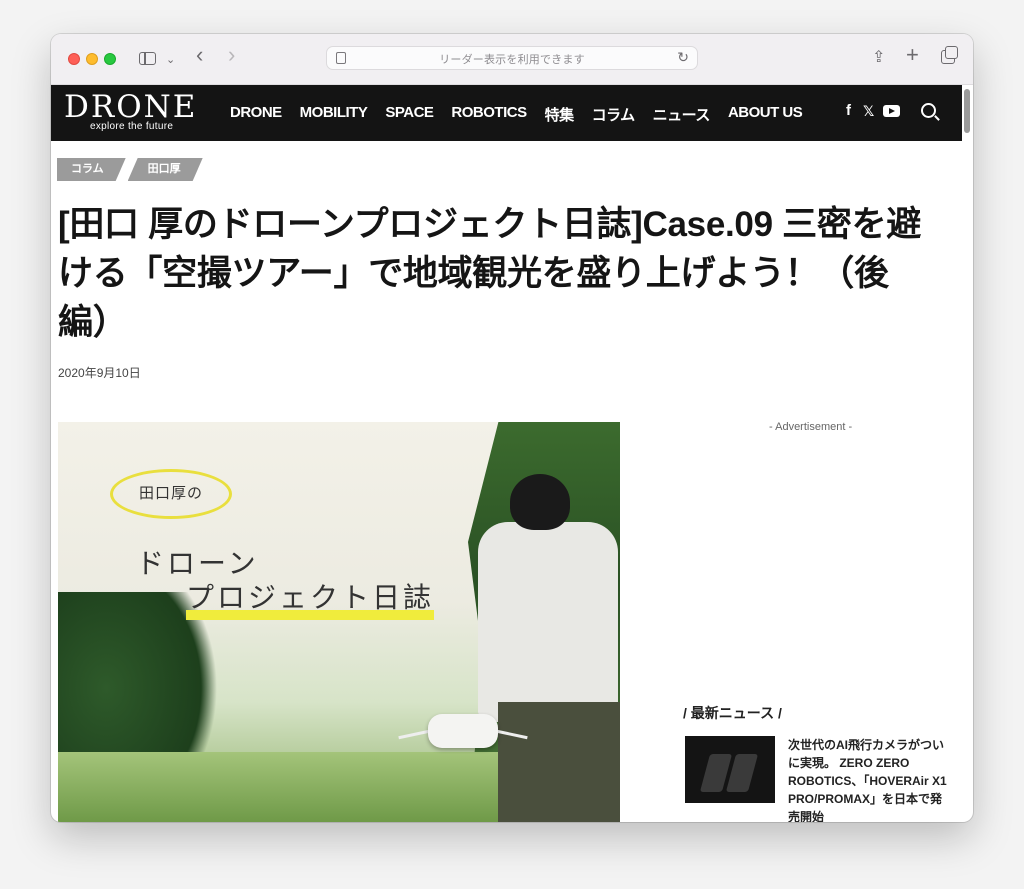 This screenshot has height=889, width=1024. I want to click on advertisement-label: - Advertisement -, so click(811, 427).